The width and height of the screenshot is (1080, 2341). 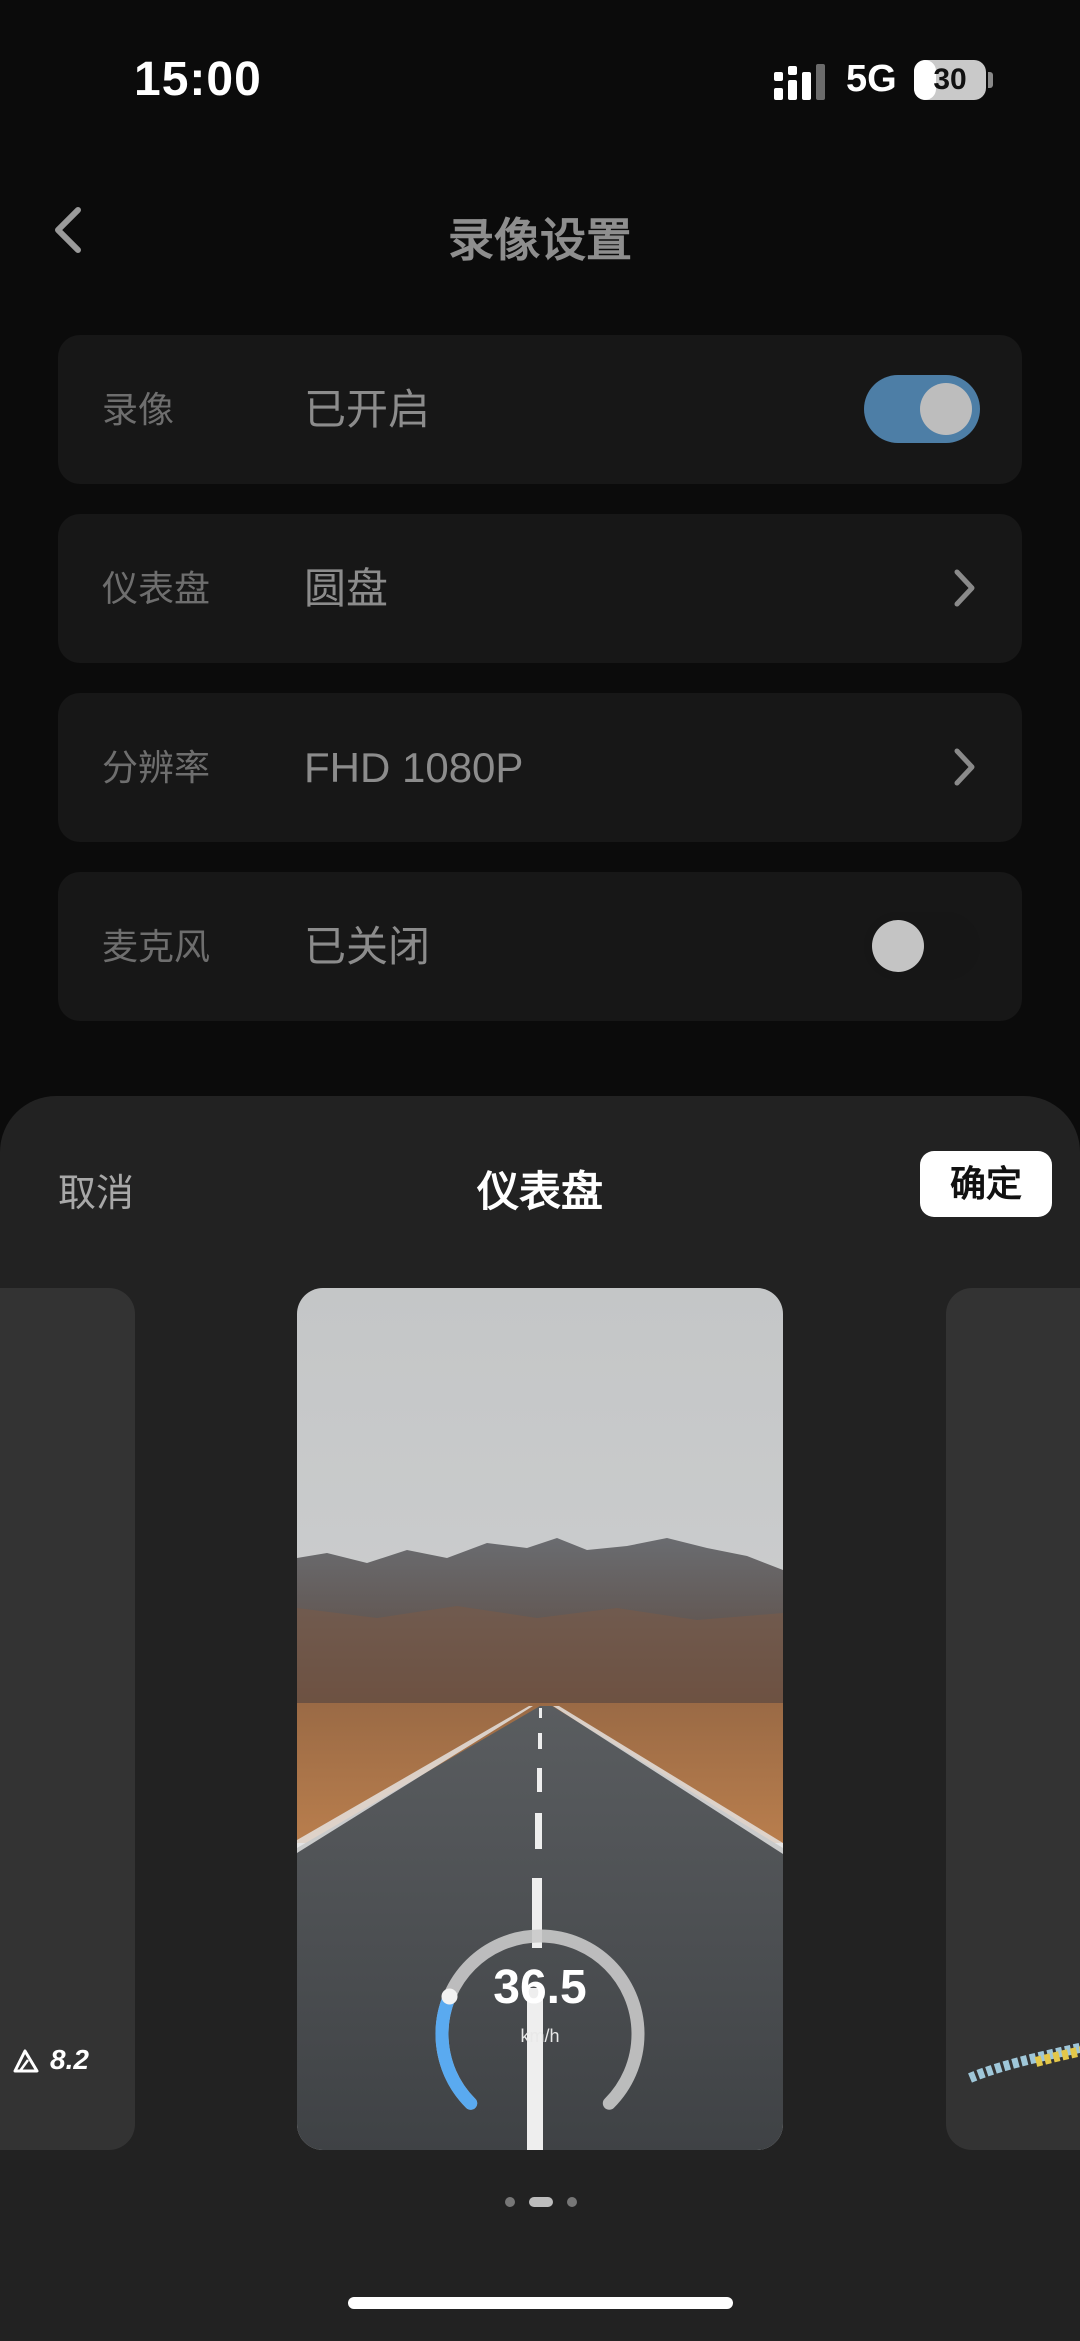 What do you see at coordinates (799, 82) in the screenshot?
I see `signal-icon` at bounding box center [799, 82].